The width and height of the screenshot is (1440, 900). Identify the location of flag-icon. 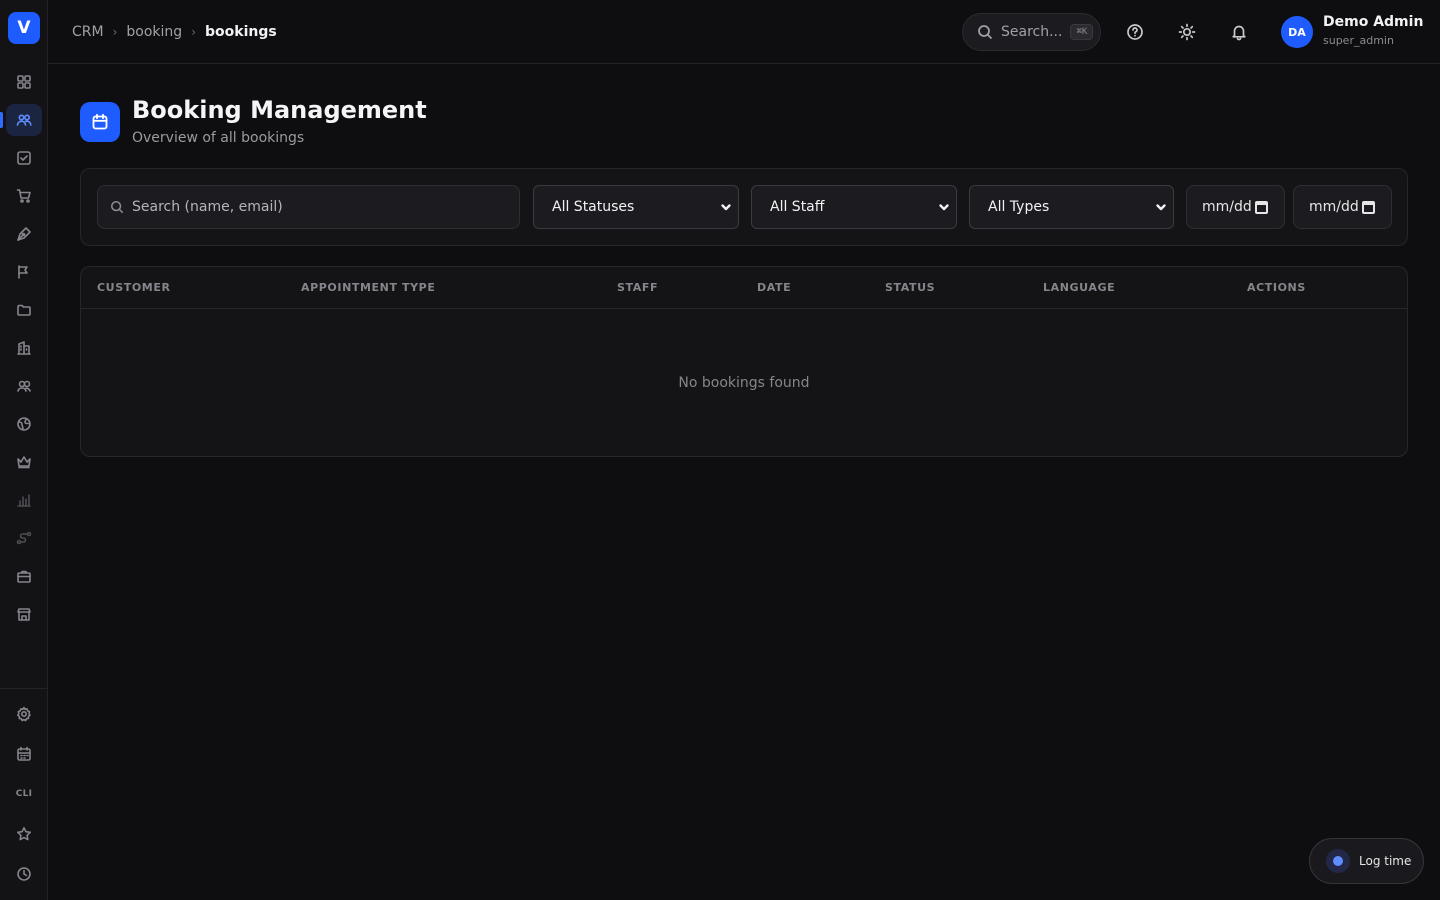
(23, 272).